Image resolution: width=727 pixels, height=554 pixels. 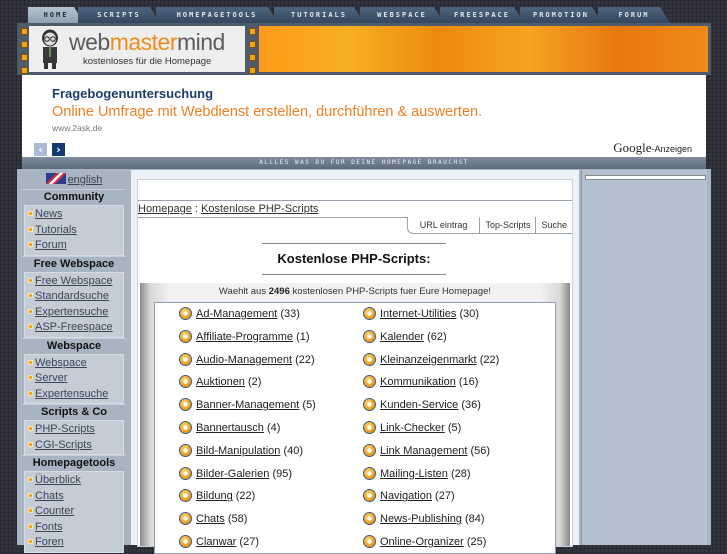 I want to click on tab-home: Home, so click(x=56, y=15).